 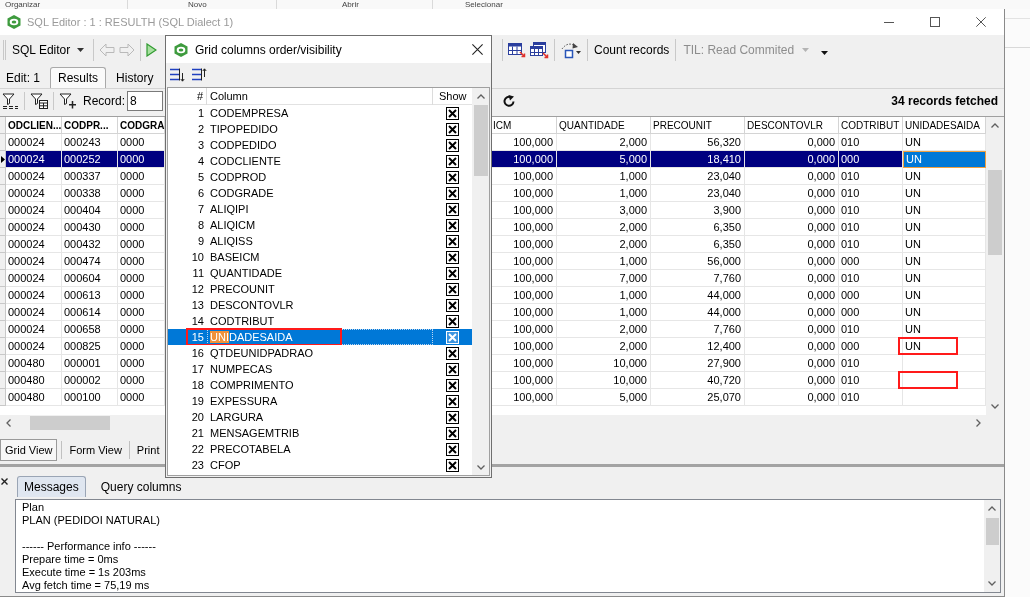 I want to click on funnel-lines-icon, so click(x=10, y=101).